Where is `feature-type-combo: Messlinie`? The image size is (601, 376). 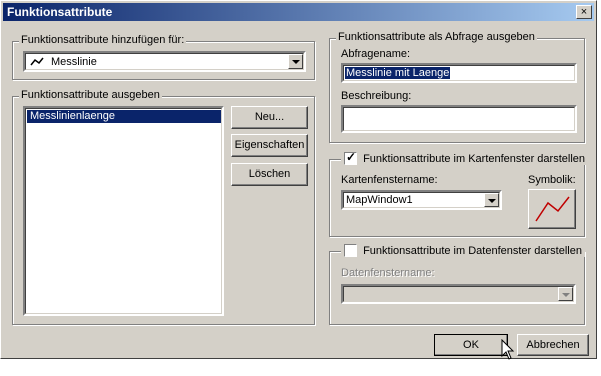
feature-type-combo: Messlinie is located at coordinates (164, 61).